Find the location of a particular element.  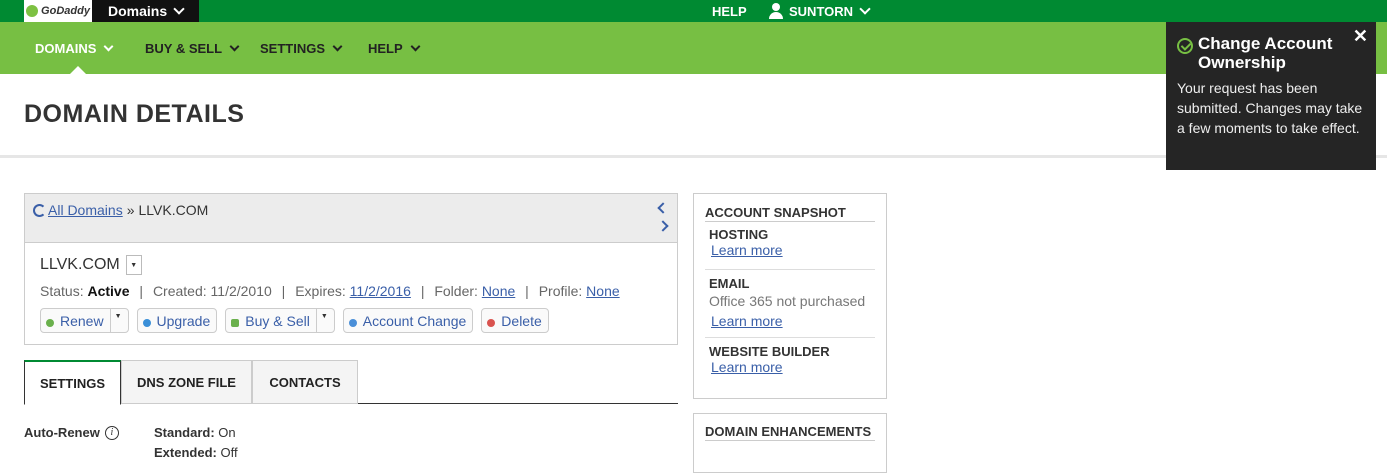

extended-renew-row: Extended: Off is located at coordinates (196, 452).